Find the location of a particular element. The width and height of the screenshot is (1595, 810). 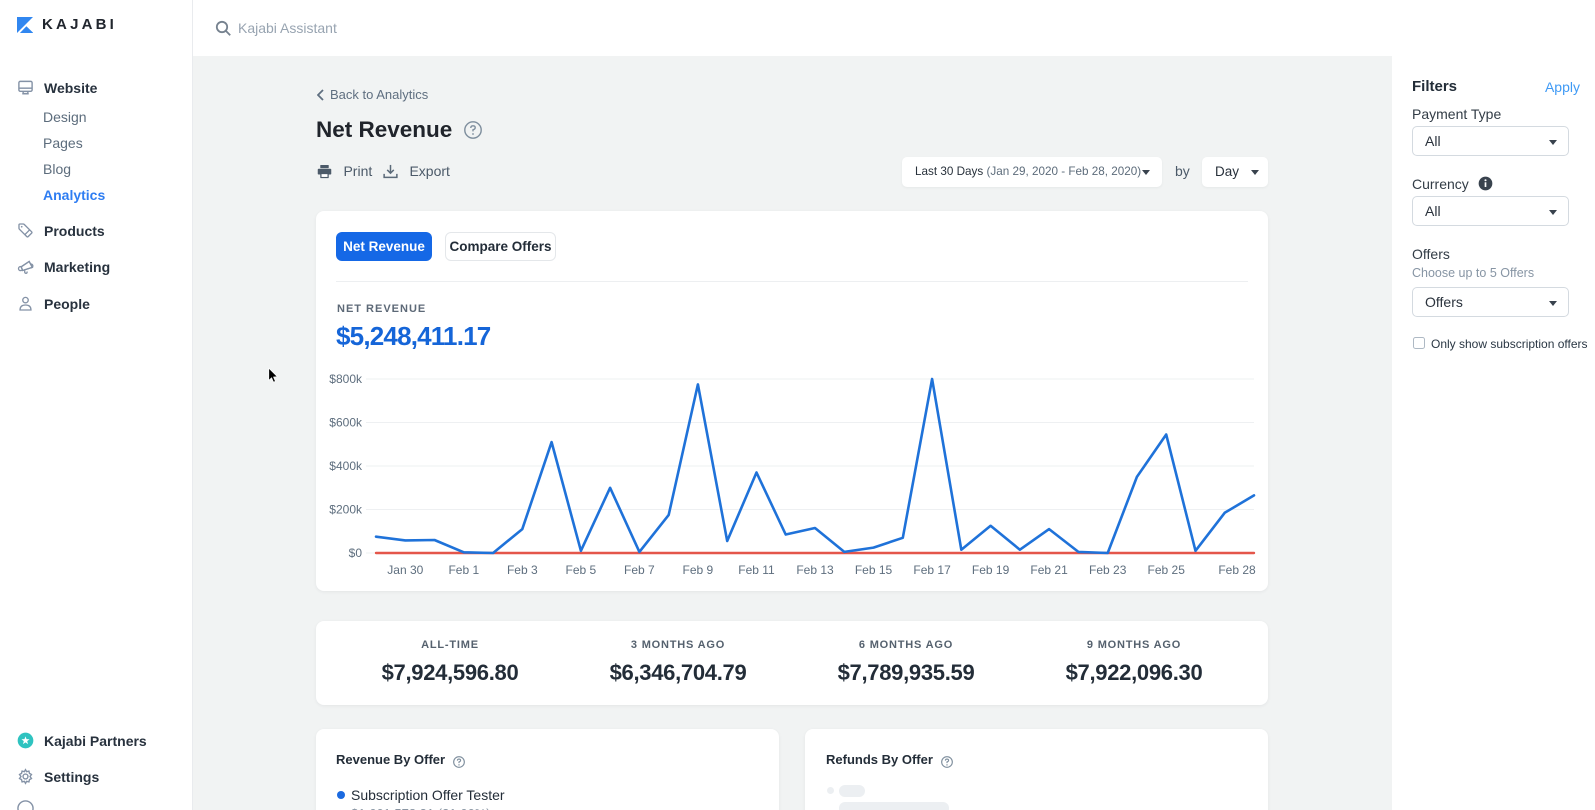

svg-text: Feb 13 is located at coordinates (815, 570).